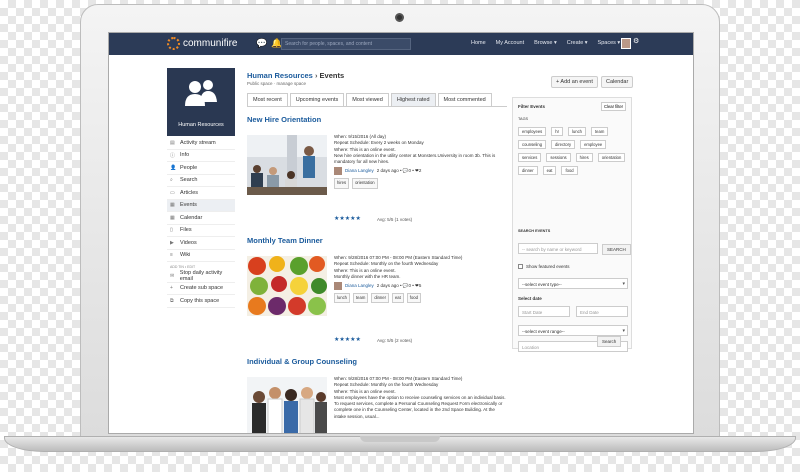  Describe the element at coordinates (261, 43) in the screenshot. I see `chat-icon: 💬` at that location.